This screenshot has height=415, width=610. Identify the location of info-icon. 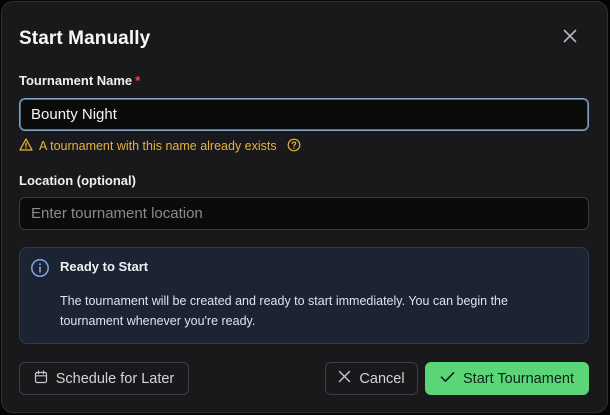
(40, 270).